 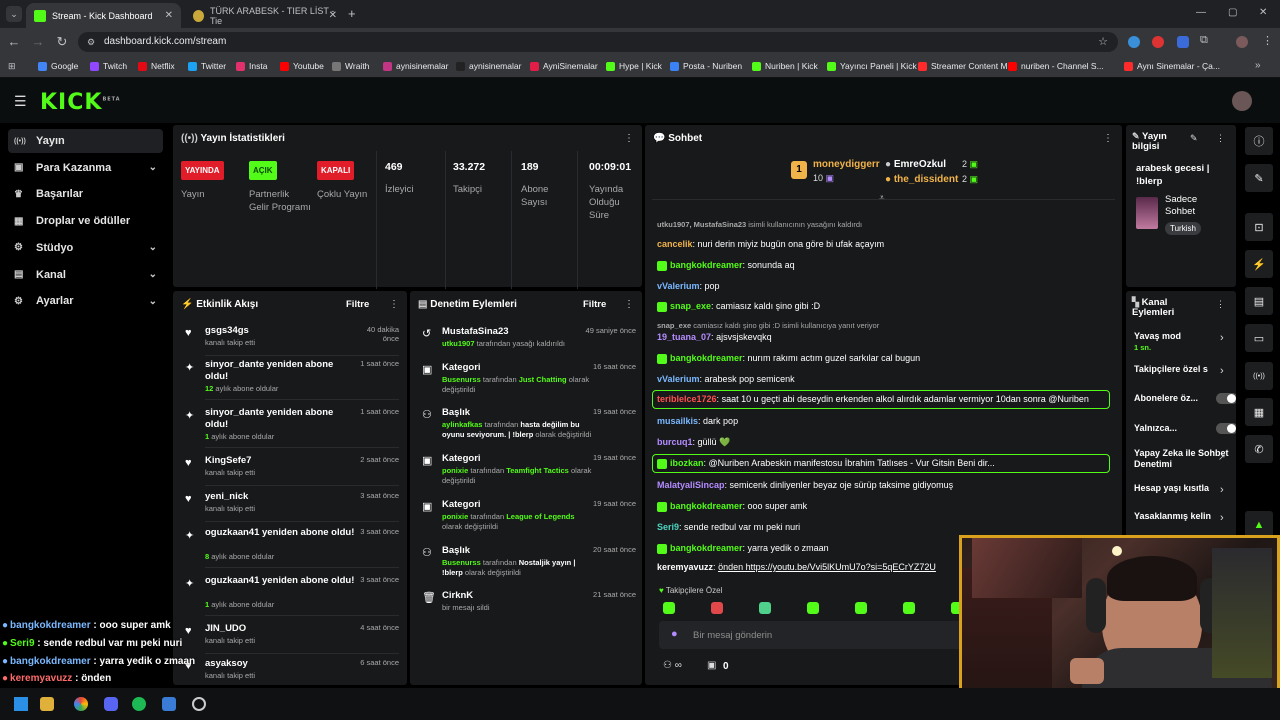 What do you see at coordinates (728, 527) in the screenshot?
I see `chat-message: Seri9: sende redbul var mı peki nuri` at bounding box center [728, 527].